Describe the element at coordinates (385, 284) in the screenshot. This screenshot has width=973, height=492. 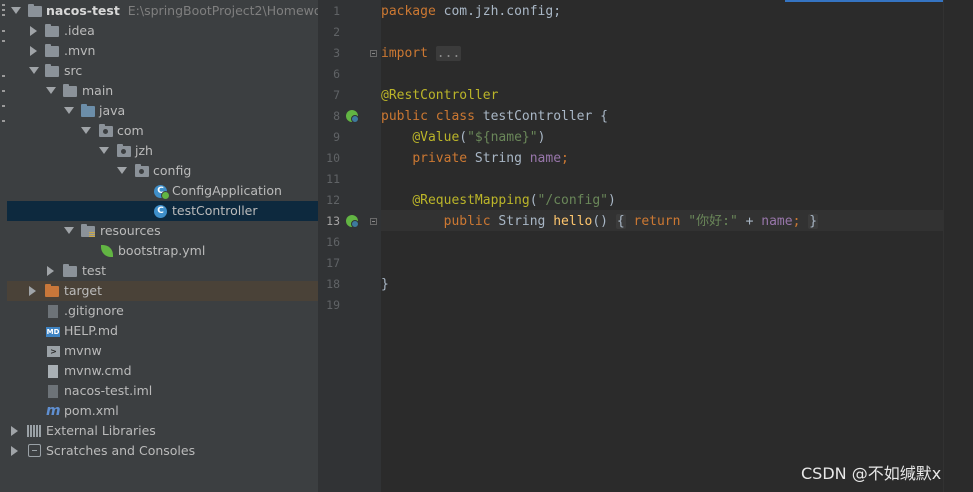
I see `code-line: }` at that location.